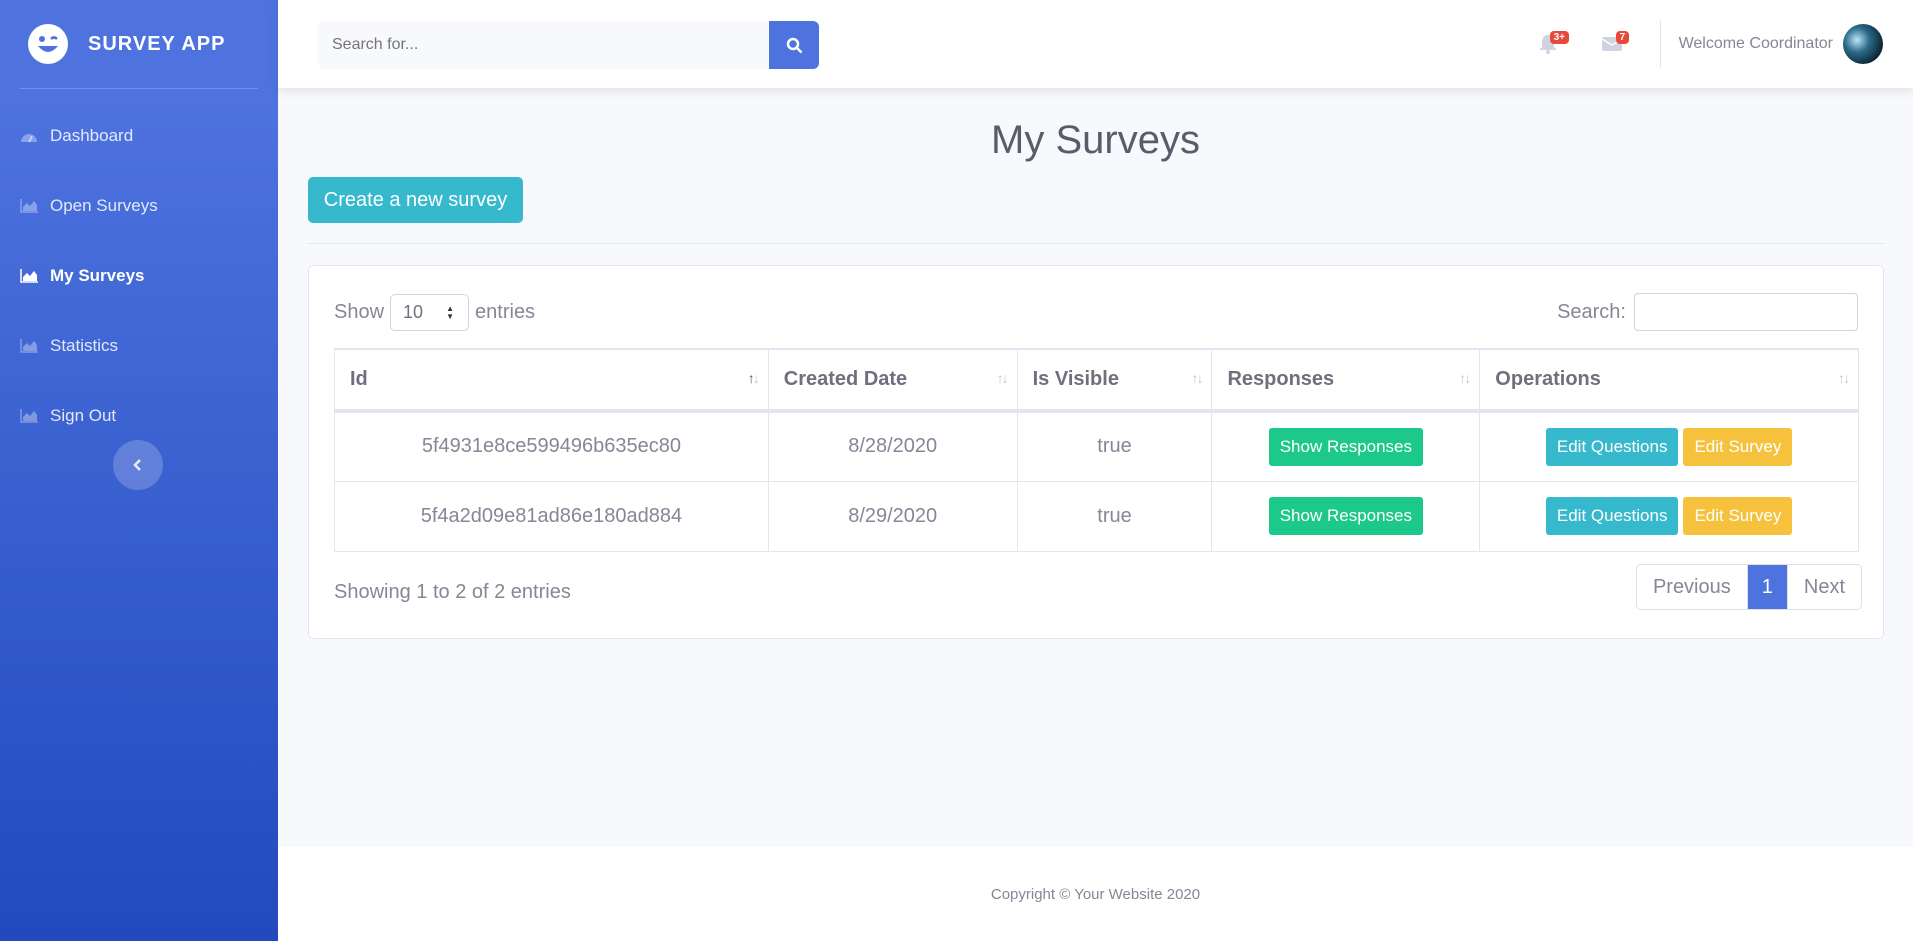  What do you see at coordinates (845, 379) in the screenshot?
I see `column-label: Created Date` at bounding box center [845, 379].